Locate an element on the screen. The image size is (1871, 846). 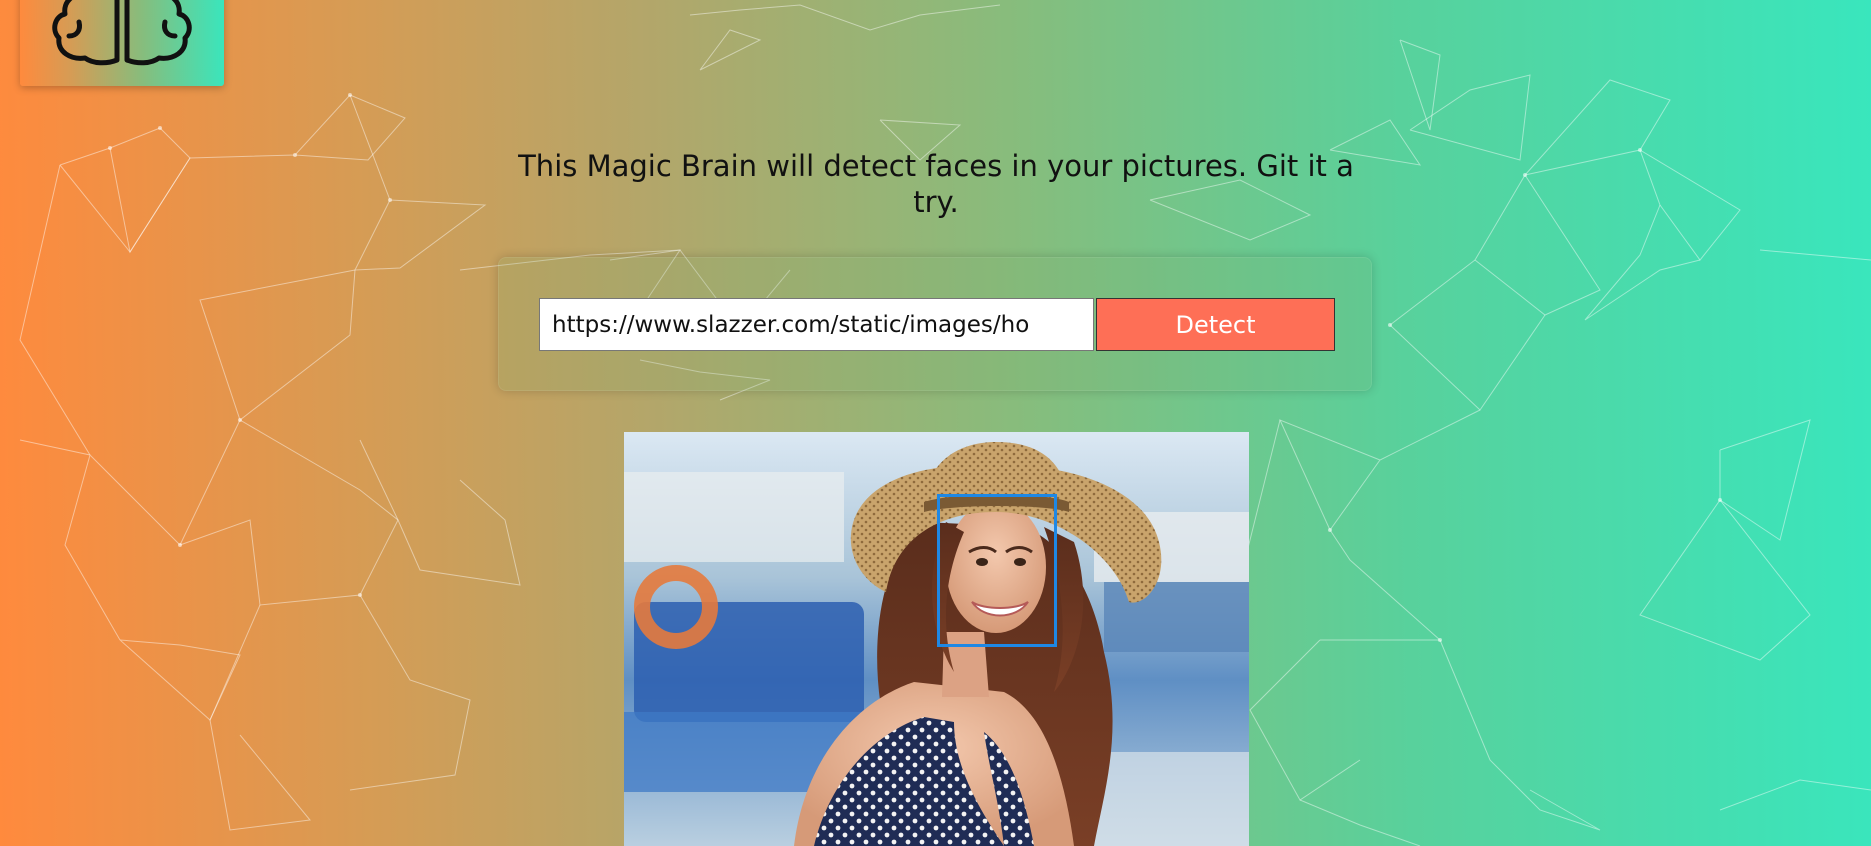
detect-button: Detect is located at coordinates (1215, 324).